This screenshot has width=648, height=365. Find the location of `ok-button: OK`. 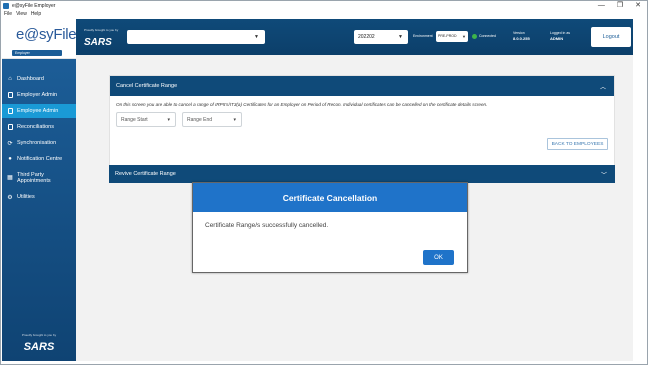

ok-button: OK is located at coordinates (438, 257).